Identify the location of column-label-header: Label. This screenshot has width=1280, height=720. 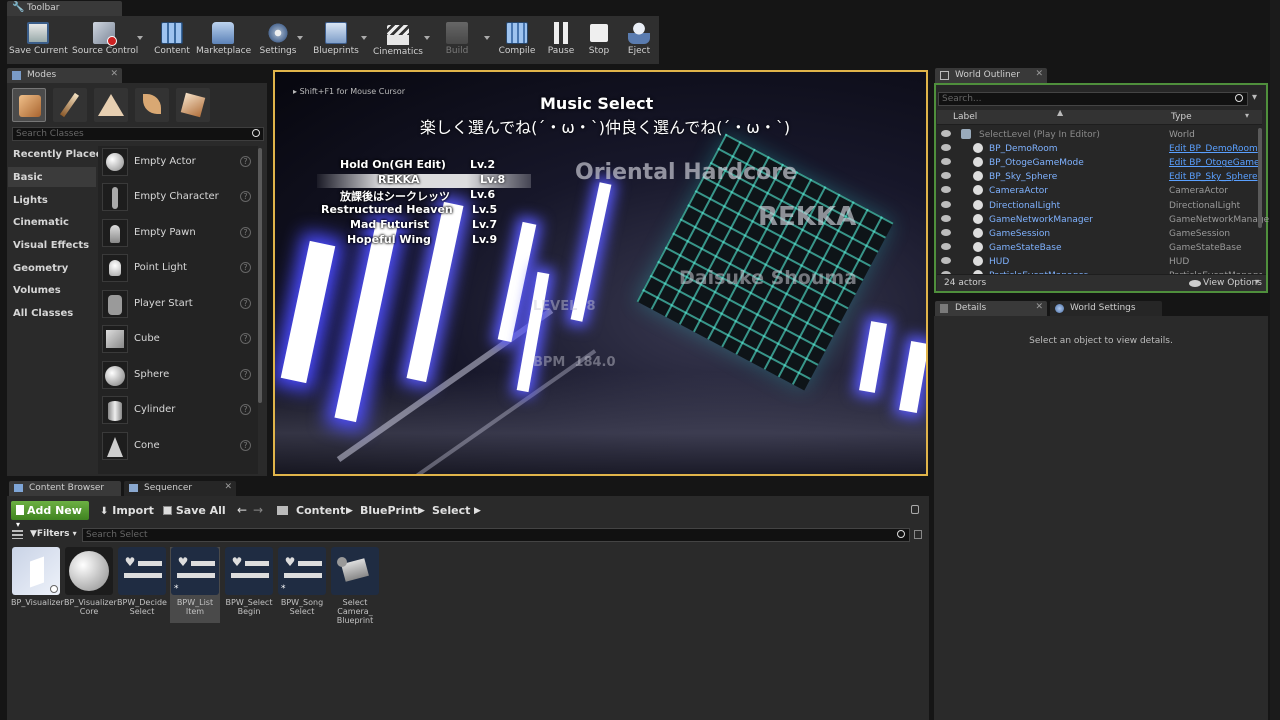
(965, 117).